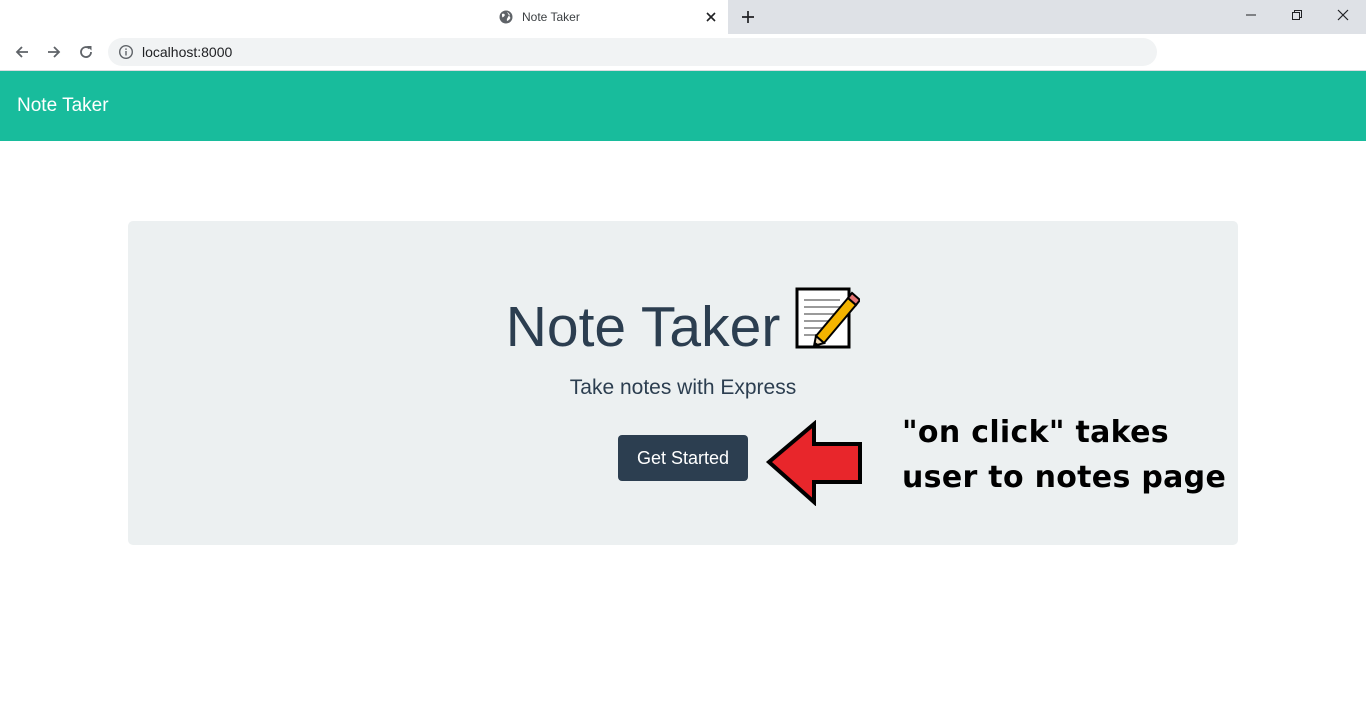 The width and height of the screenshot is (1366, 728). Describe the element at coordinates (63, 106) in the screenshot. I see `navbar-brand: Note Taker` at that location.